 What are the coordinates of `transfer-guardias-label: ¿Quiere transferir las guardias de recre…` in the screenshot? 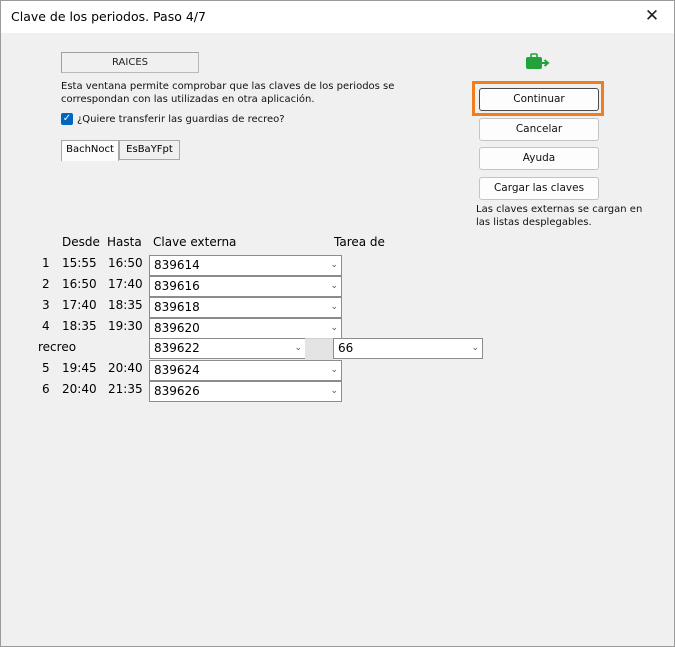 It's located at (181, 119).